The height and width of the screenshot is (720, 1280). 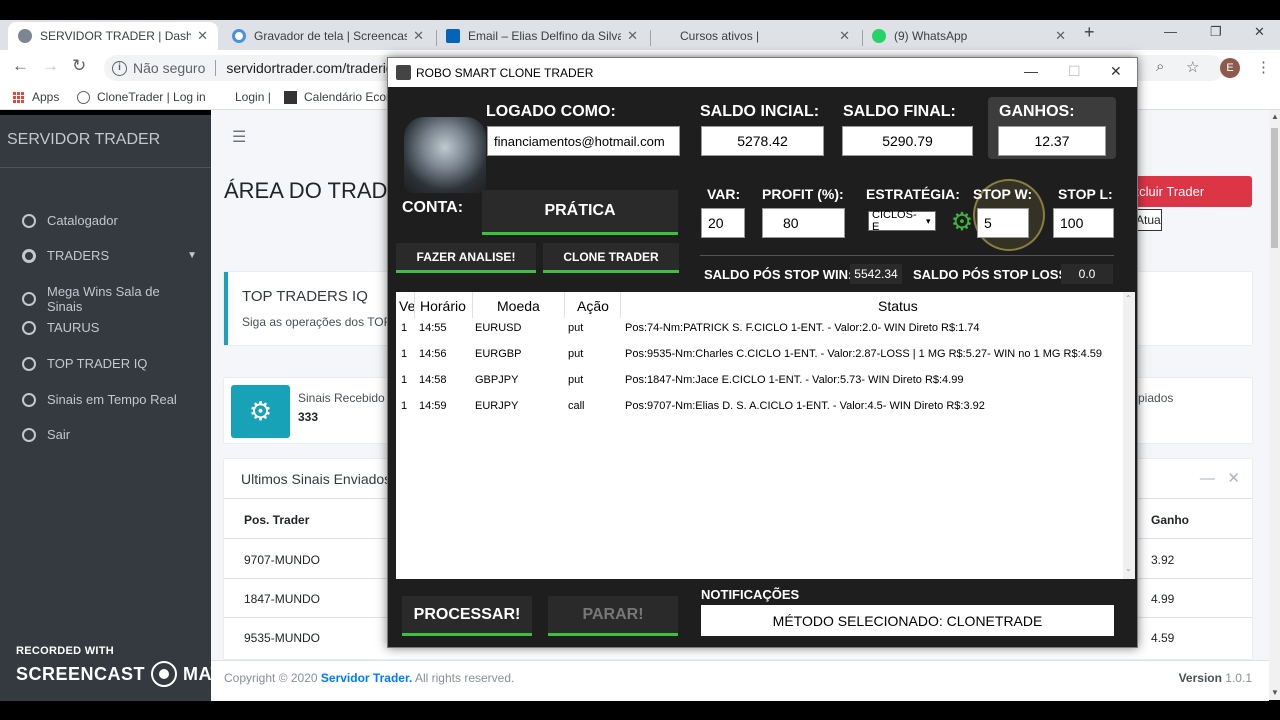 What do you see at coordinates (79, 66) in the screenshot?
I see `reload-icon: ↻` at bounding box center [79, 66].